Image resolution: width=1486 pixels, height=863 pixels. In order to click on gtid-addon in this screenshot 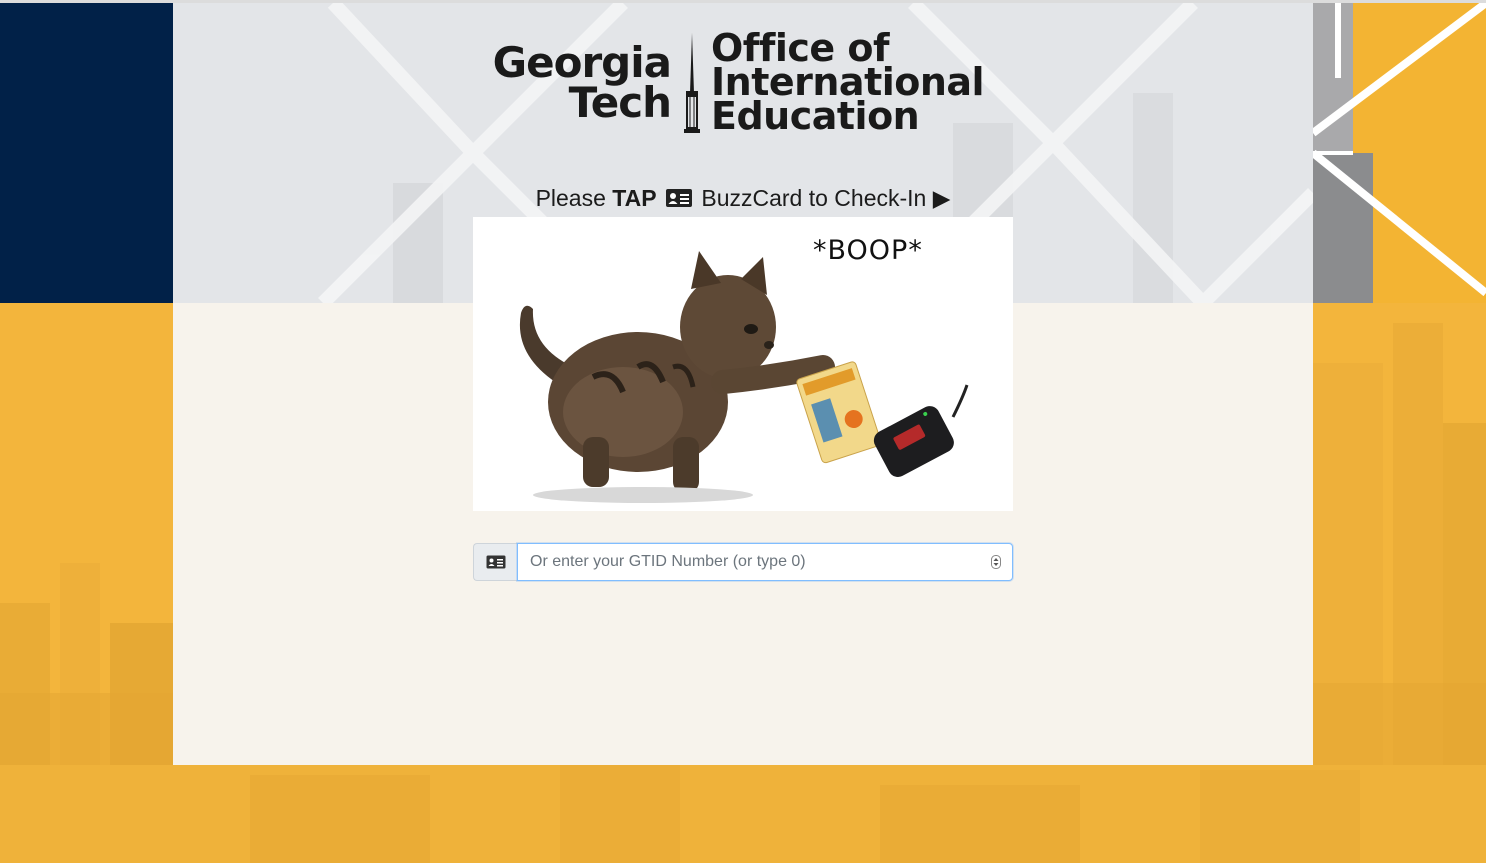, I will do `click(495, 562)`.